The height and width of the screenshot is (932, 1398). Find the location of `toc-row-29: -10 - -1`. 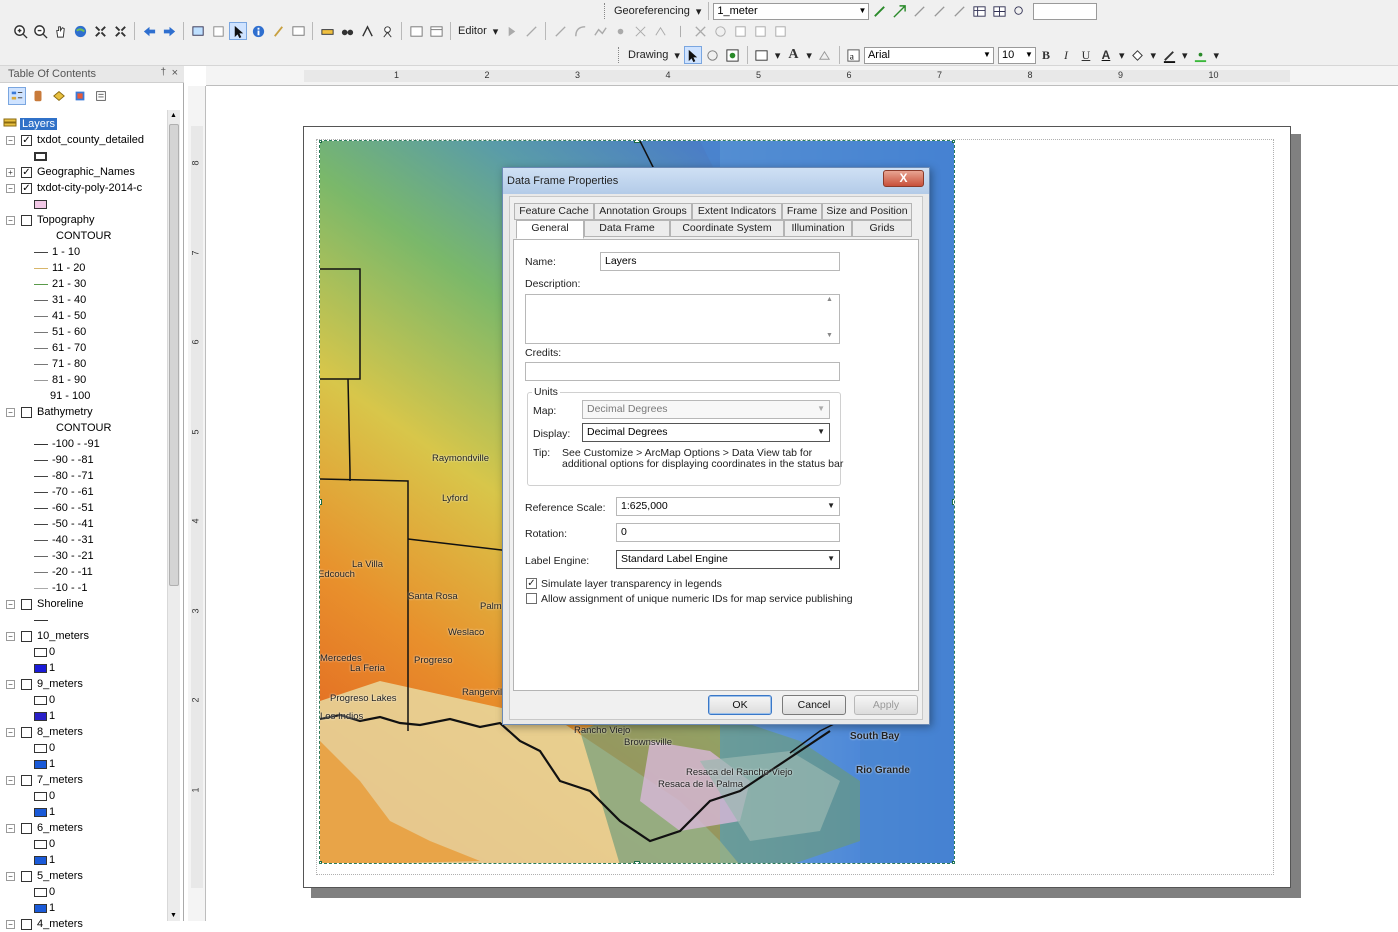

toc-row-29: -10 - -1 is located at coordinates (60, 588).